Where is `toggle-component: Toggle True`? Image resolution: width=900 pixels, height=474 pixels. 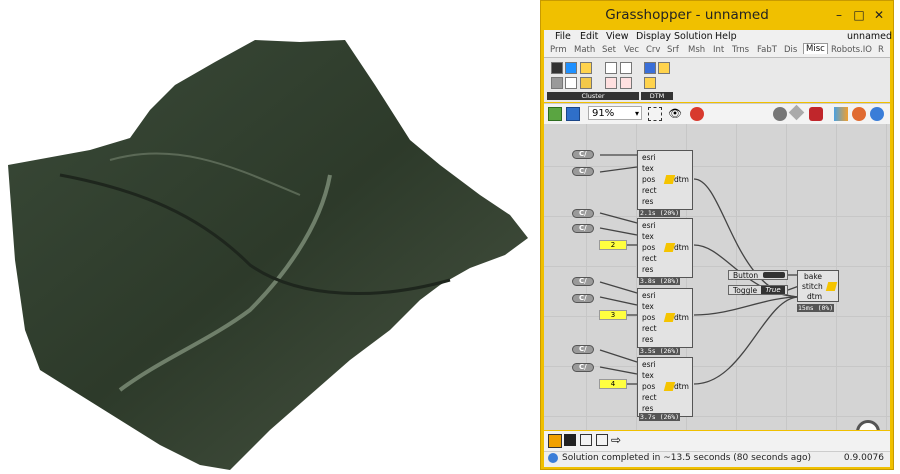 toggle-component: Toggle True is located at coordinates (758, 290).